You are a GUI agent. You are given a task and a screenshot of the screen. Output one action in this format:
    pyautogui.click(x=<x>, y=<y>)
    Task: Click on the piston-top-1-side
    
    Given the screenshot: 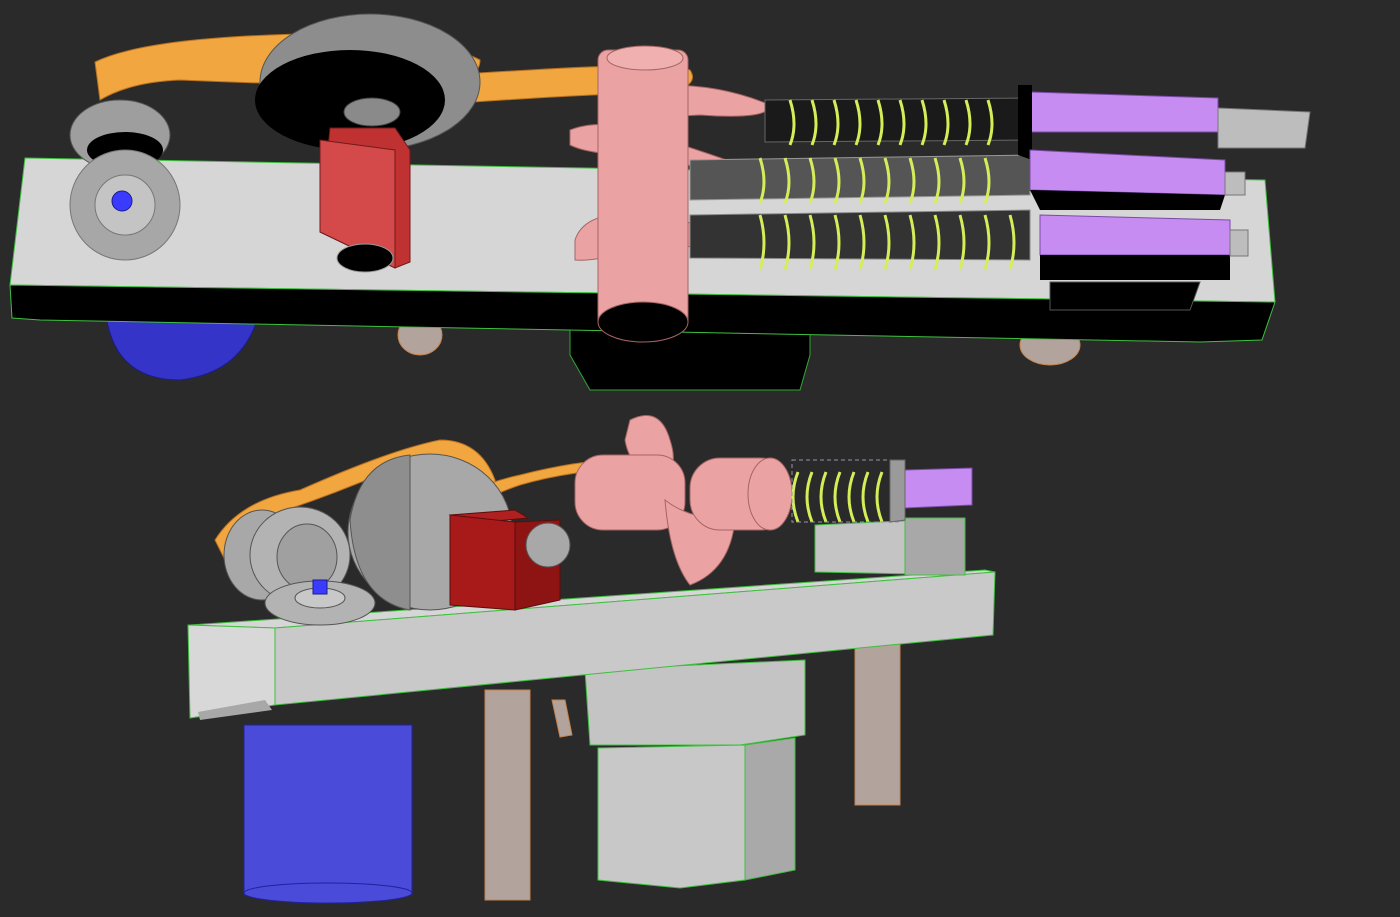 What is the action you would take?
    pyautogui.click(x=1025, y=122)
    